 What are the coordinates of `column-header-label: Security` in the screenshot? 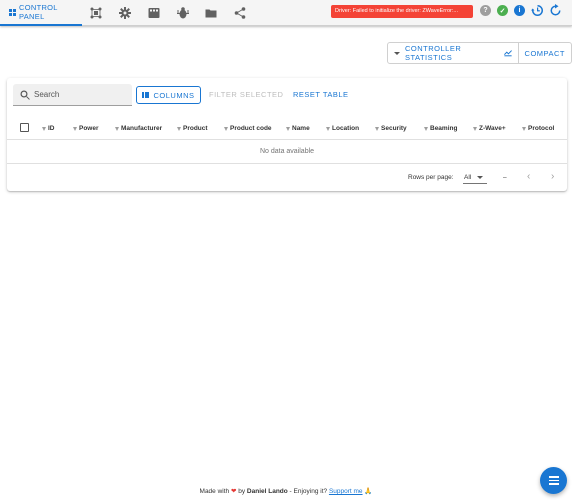 It's located at (394, 128).